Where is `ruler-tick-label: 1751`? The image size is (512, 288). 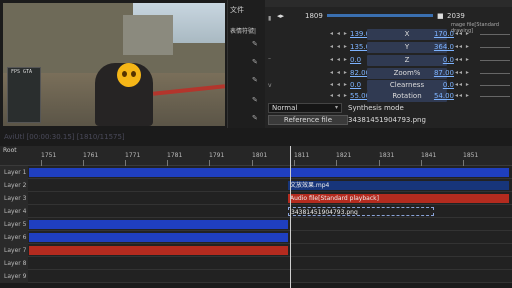
ruler-tick-label: 1751 is located at coordinates (49, 155).